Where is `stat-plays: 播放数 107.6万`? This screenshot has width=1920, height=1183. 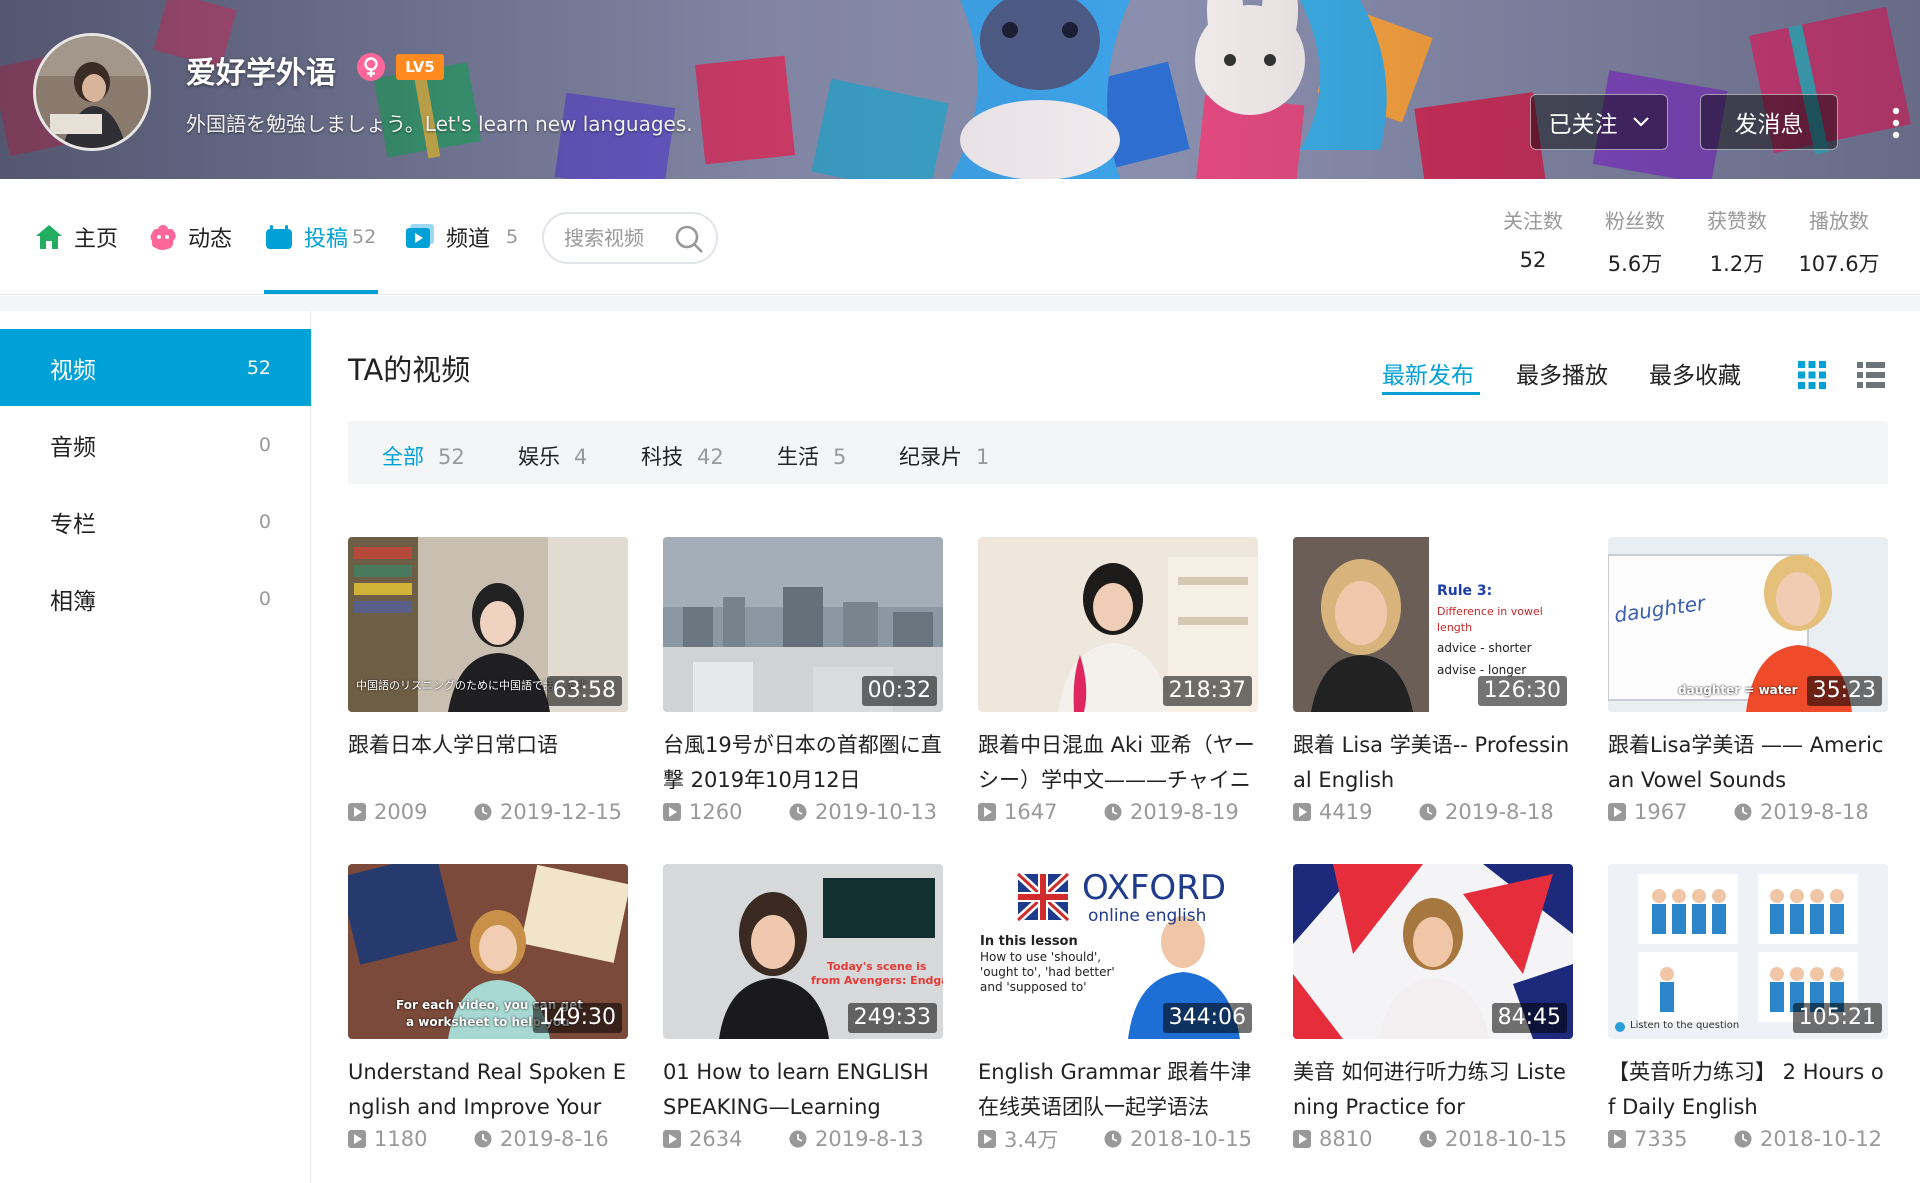 stat-plays: 播放数 107.6万 is located at coordinates (1839, 241).